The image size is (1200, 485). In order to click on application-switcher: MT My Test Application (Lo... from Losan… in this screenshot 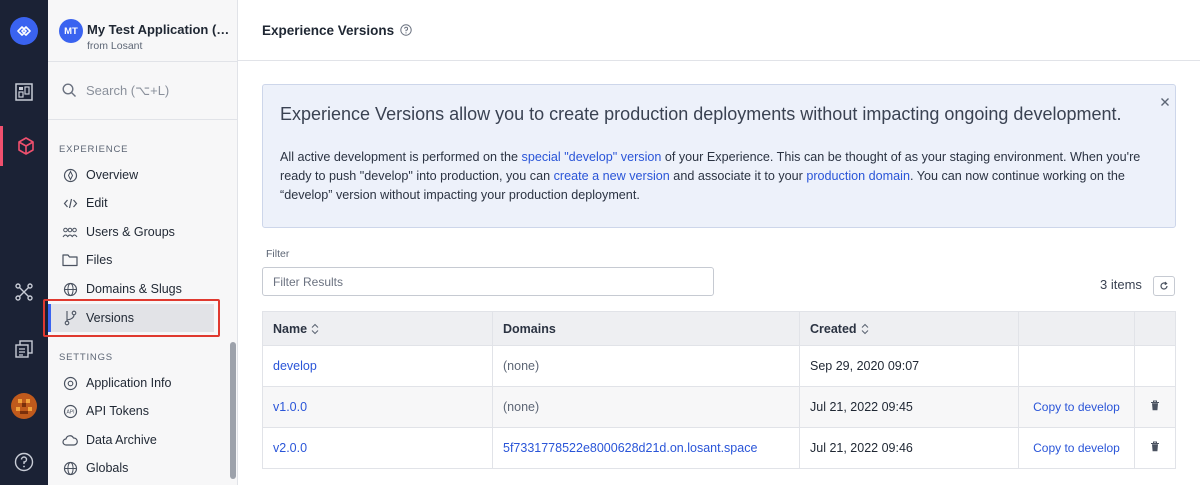, I will do `click(142, 31)`.